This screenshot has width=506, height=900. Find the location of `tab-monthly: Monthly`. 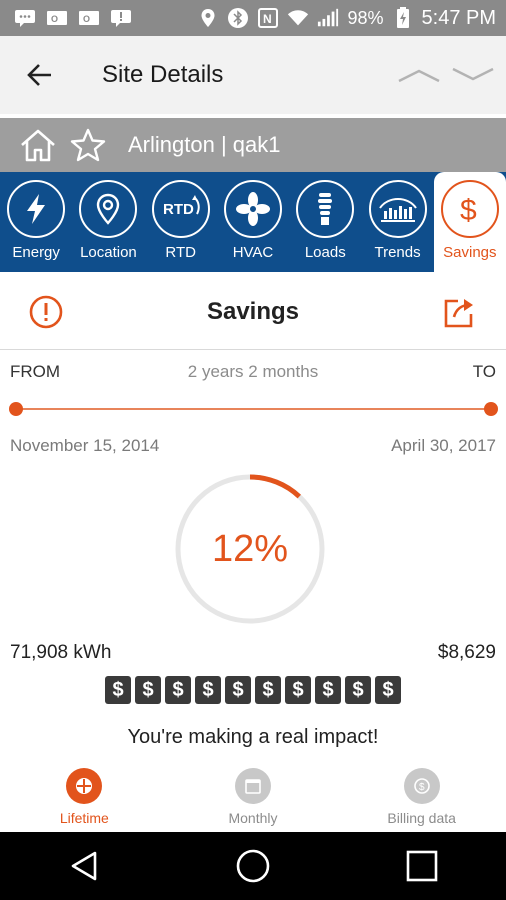

tab-monthly: Monthly is located at coordinates (253, 798).